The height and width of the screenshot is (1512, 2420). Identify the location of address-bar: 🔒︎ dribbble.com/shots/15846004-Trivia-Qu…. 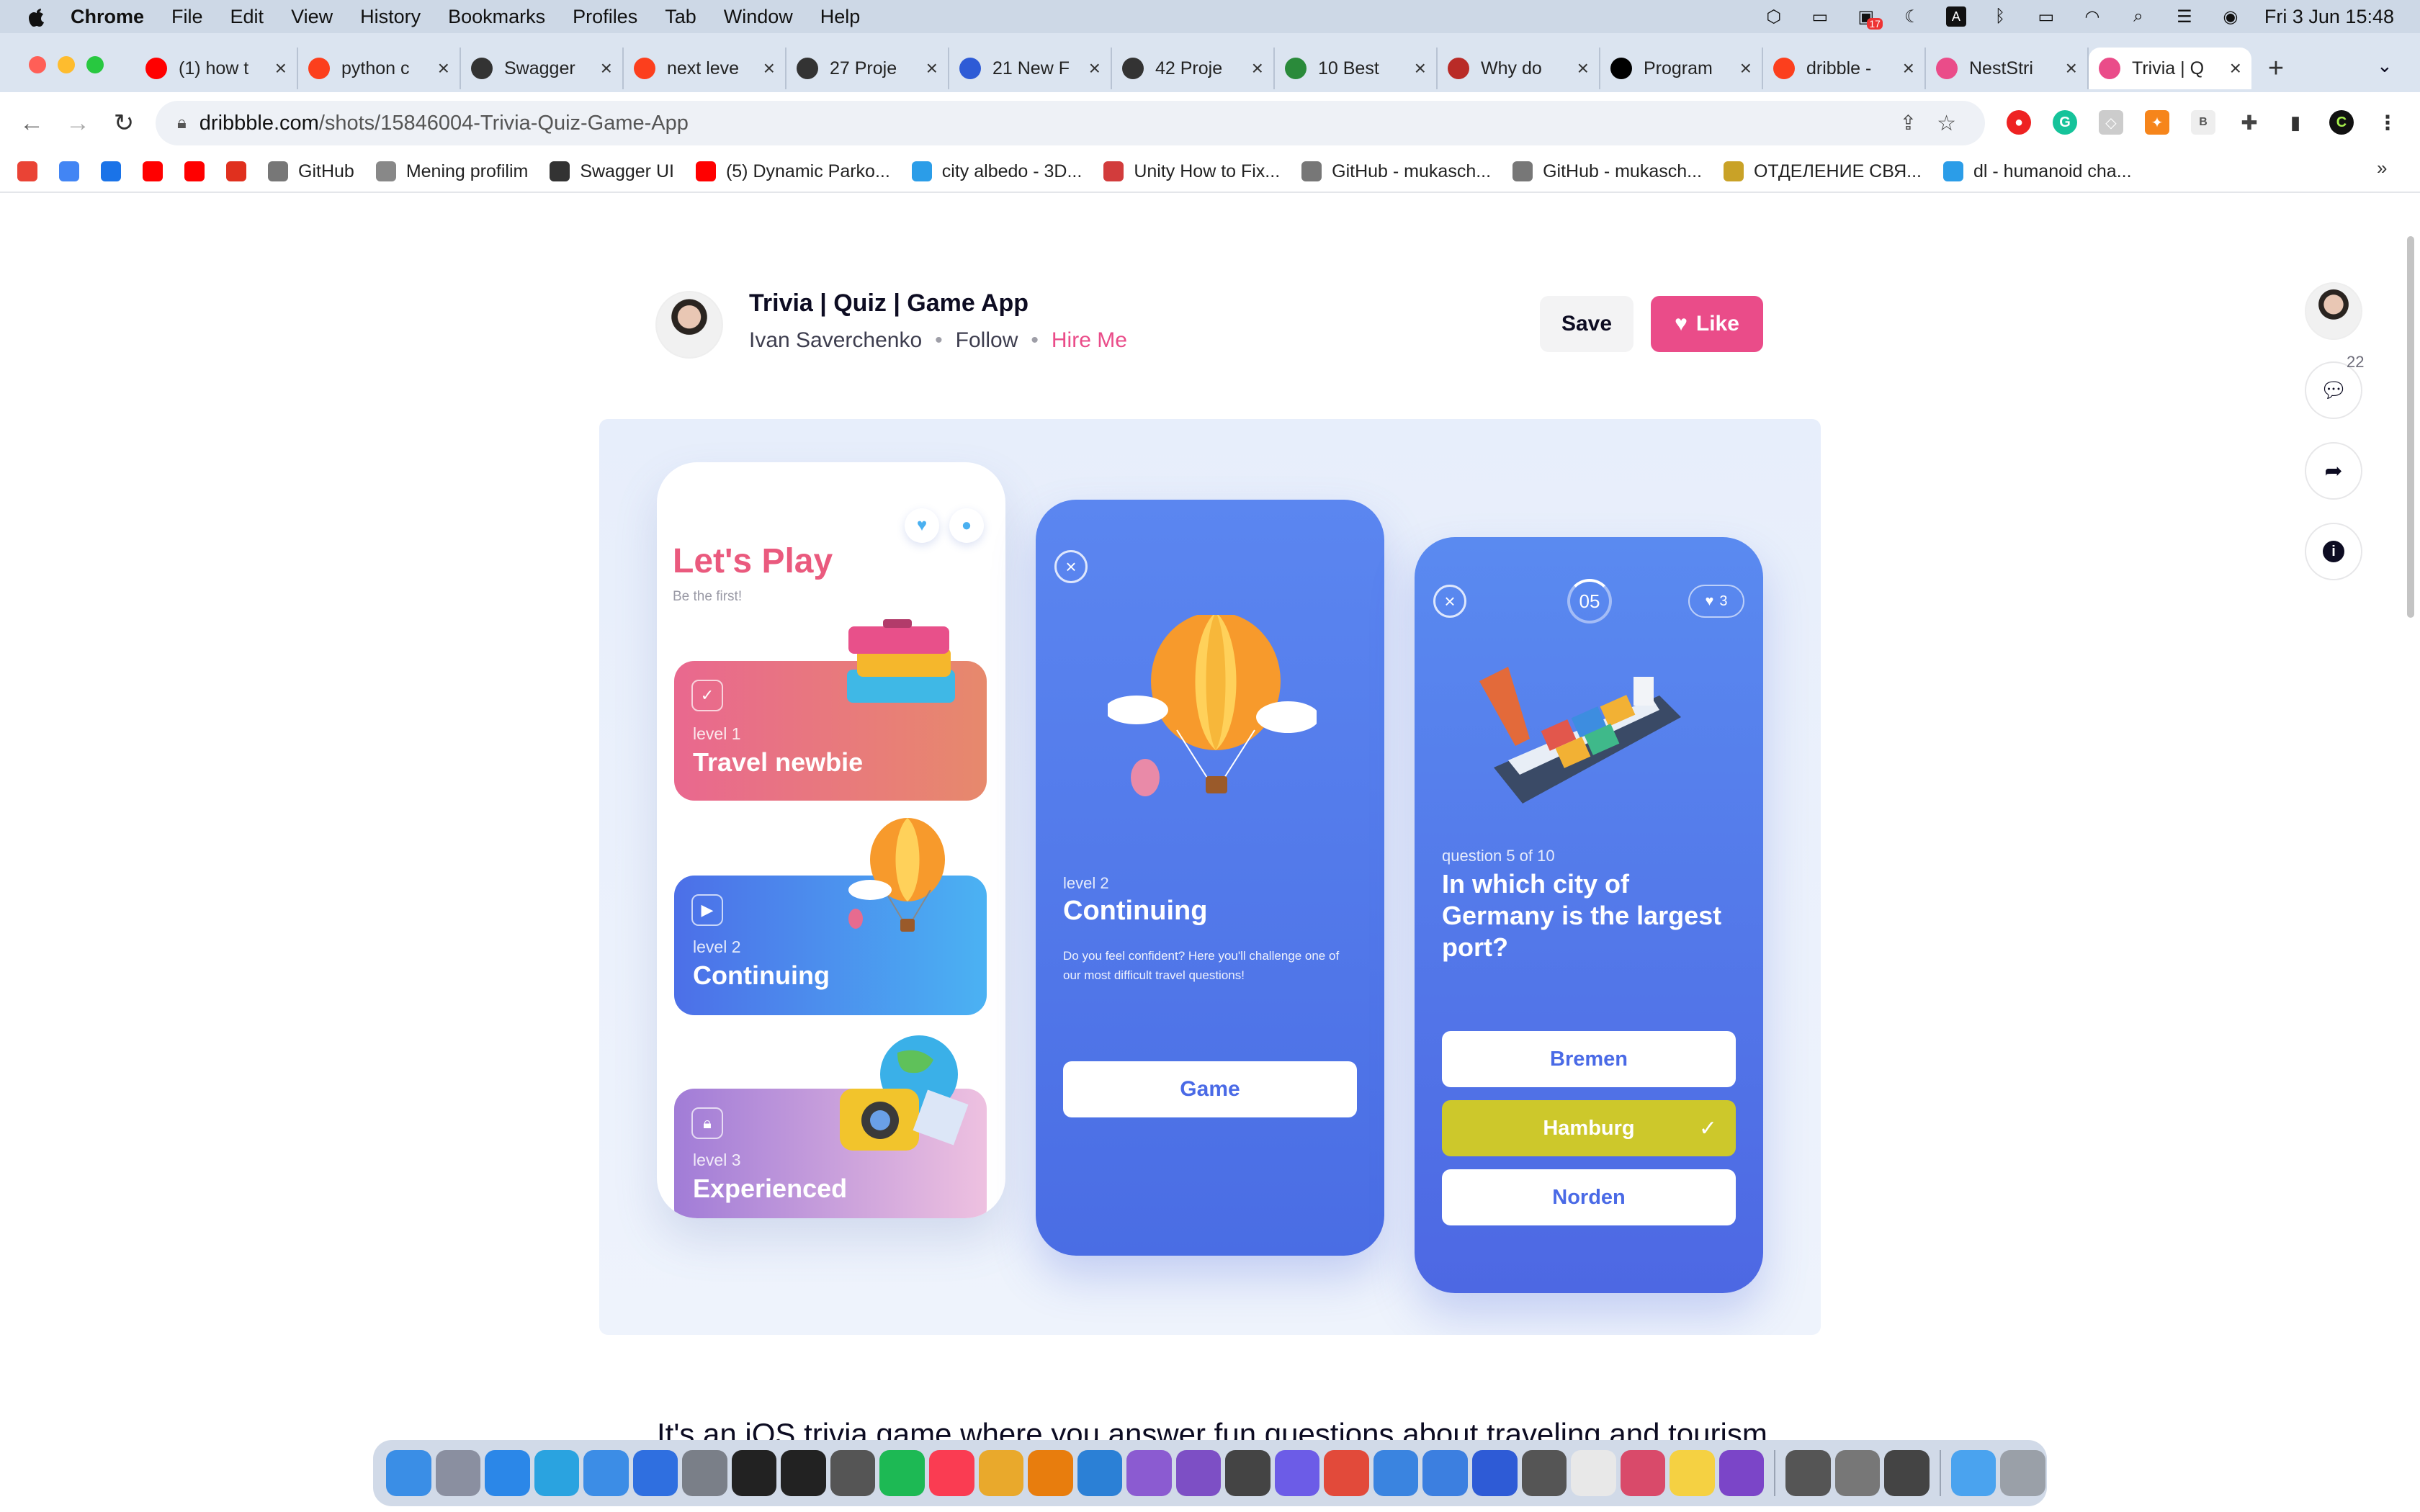
(1070, 123).